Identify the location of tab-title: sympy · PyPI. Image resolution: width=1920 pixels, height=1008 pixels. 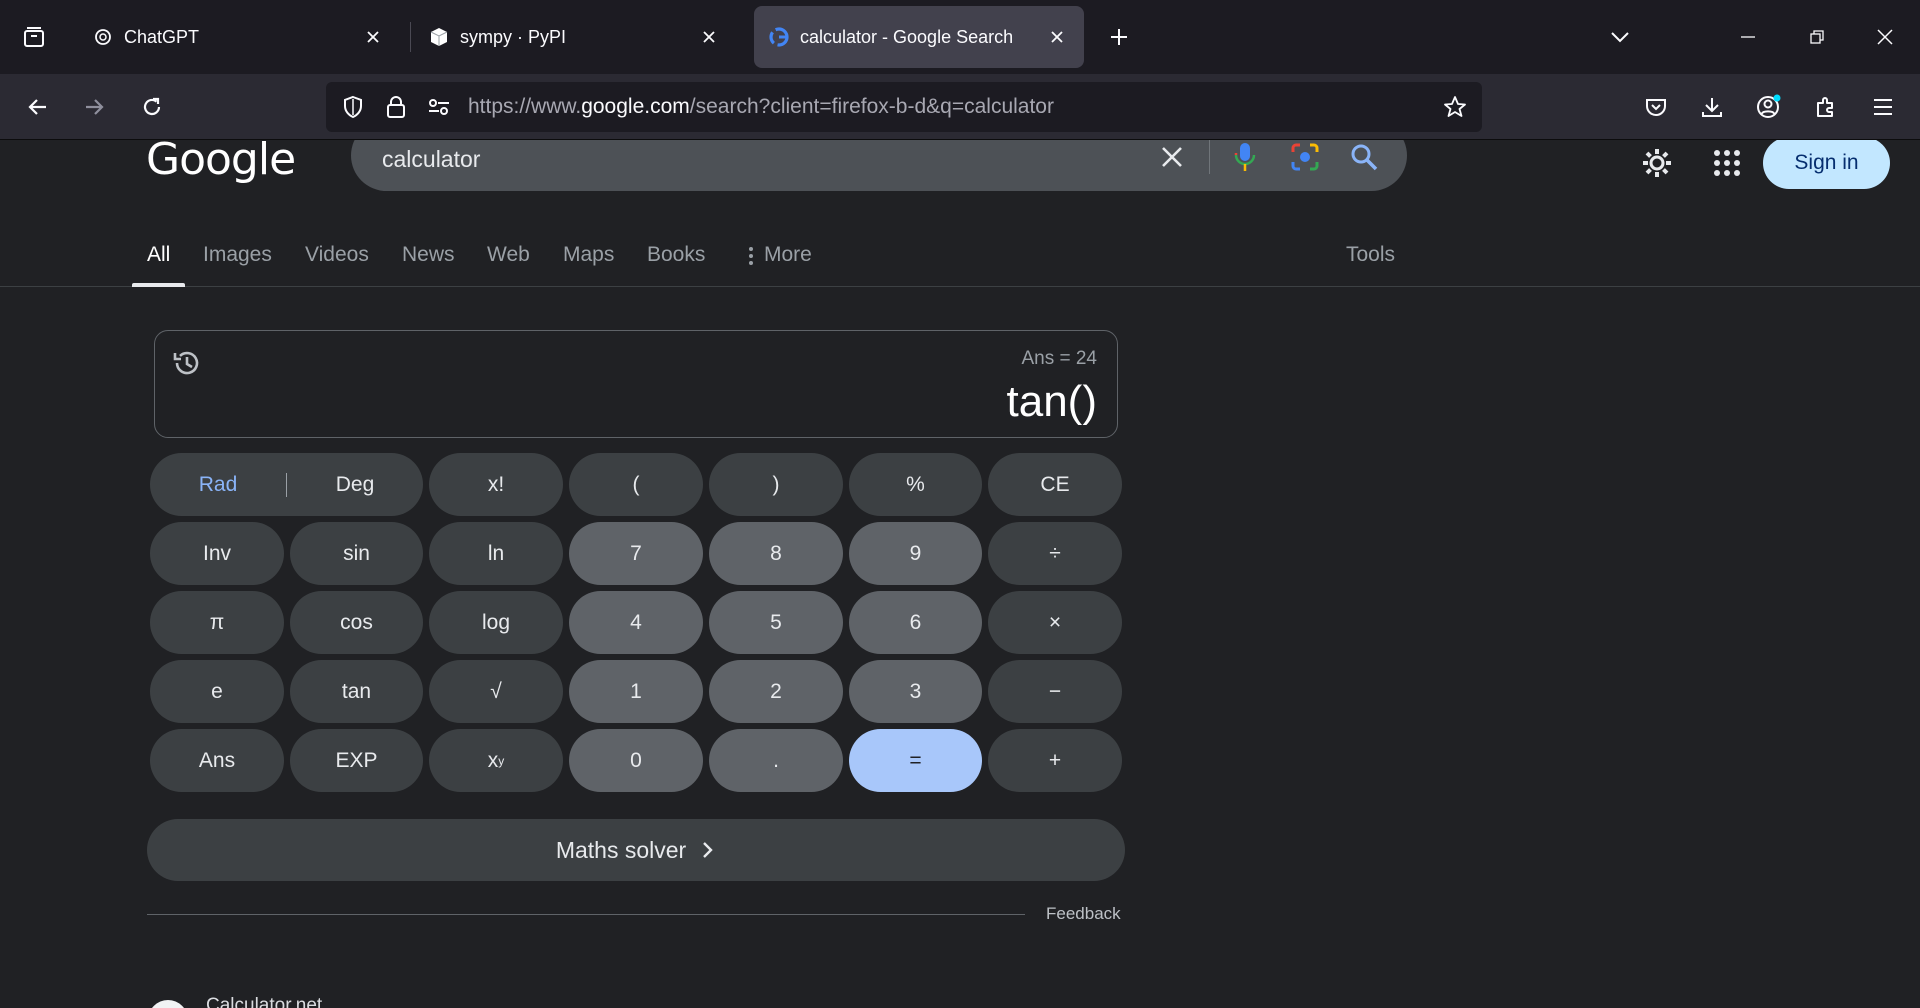
(513, 36).